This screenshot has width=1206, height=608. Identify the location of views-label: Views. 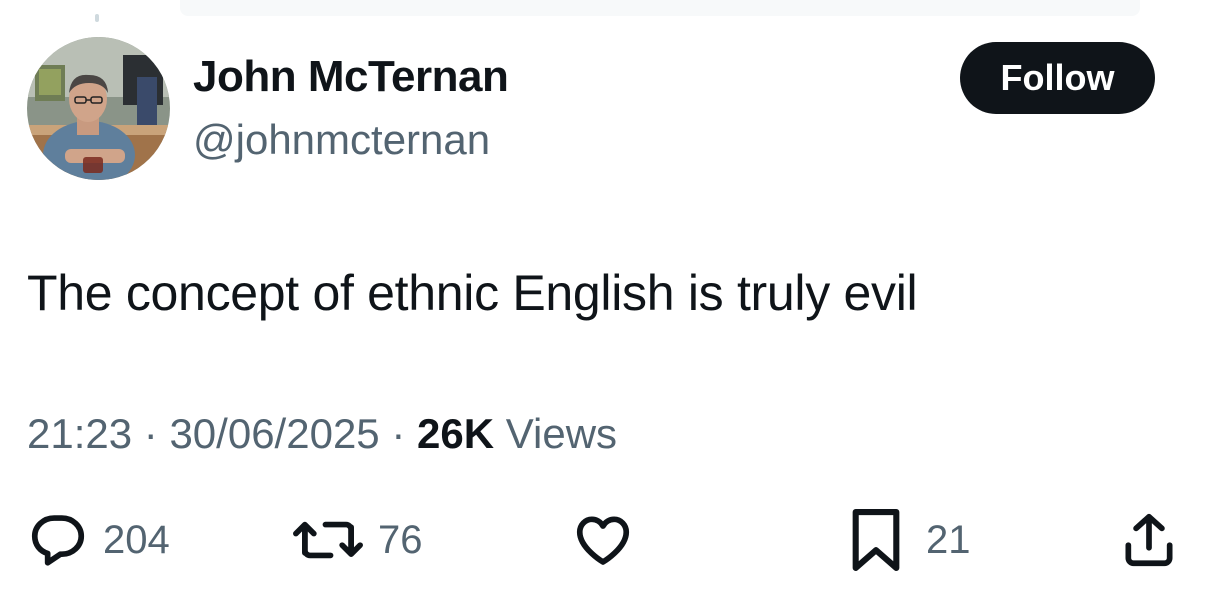
(561, 433).